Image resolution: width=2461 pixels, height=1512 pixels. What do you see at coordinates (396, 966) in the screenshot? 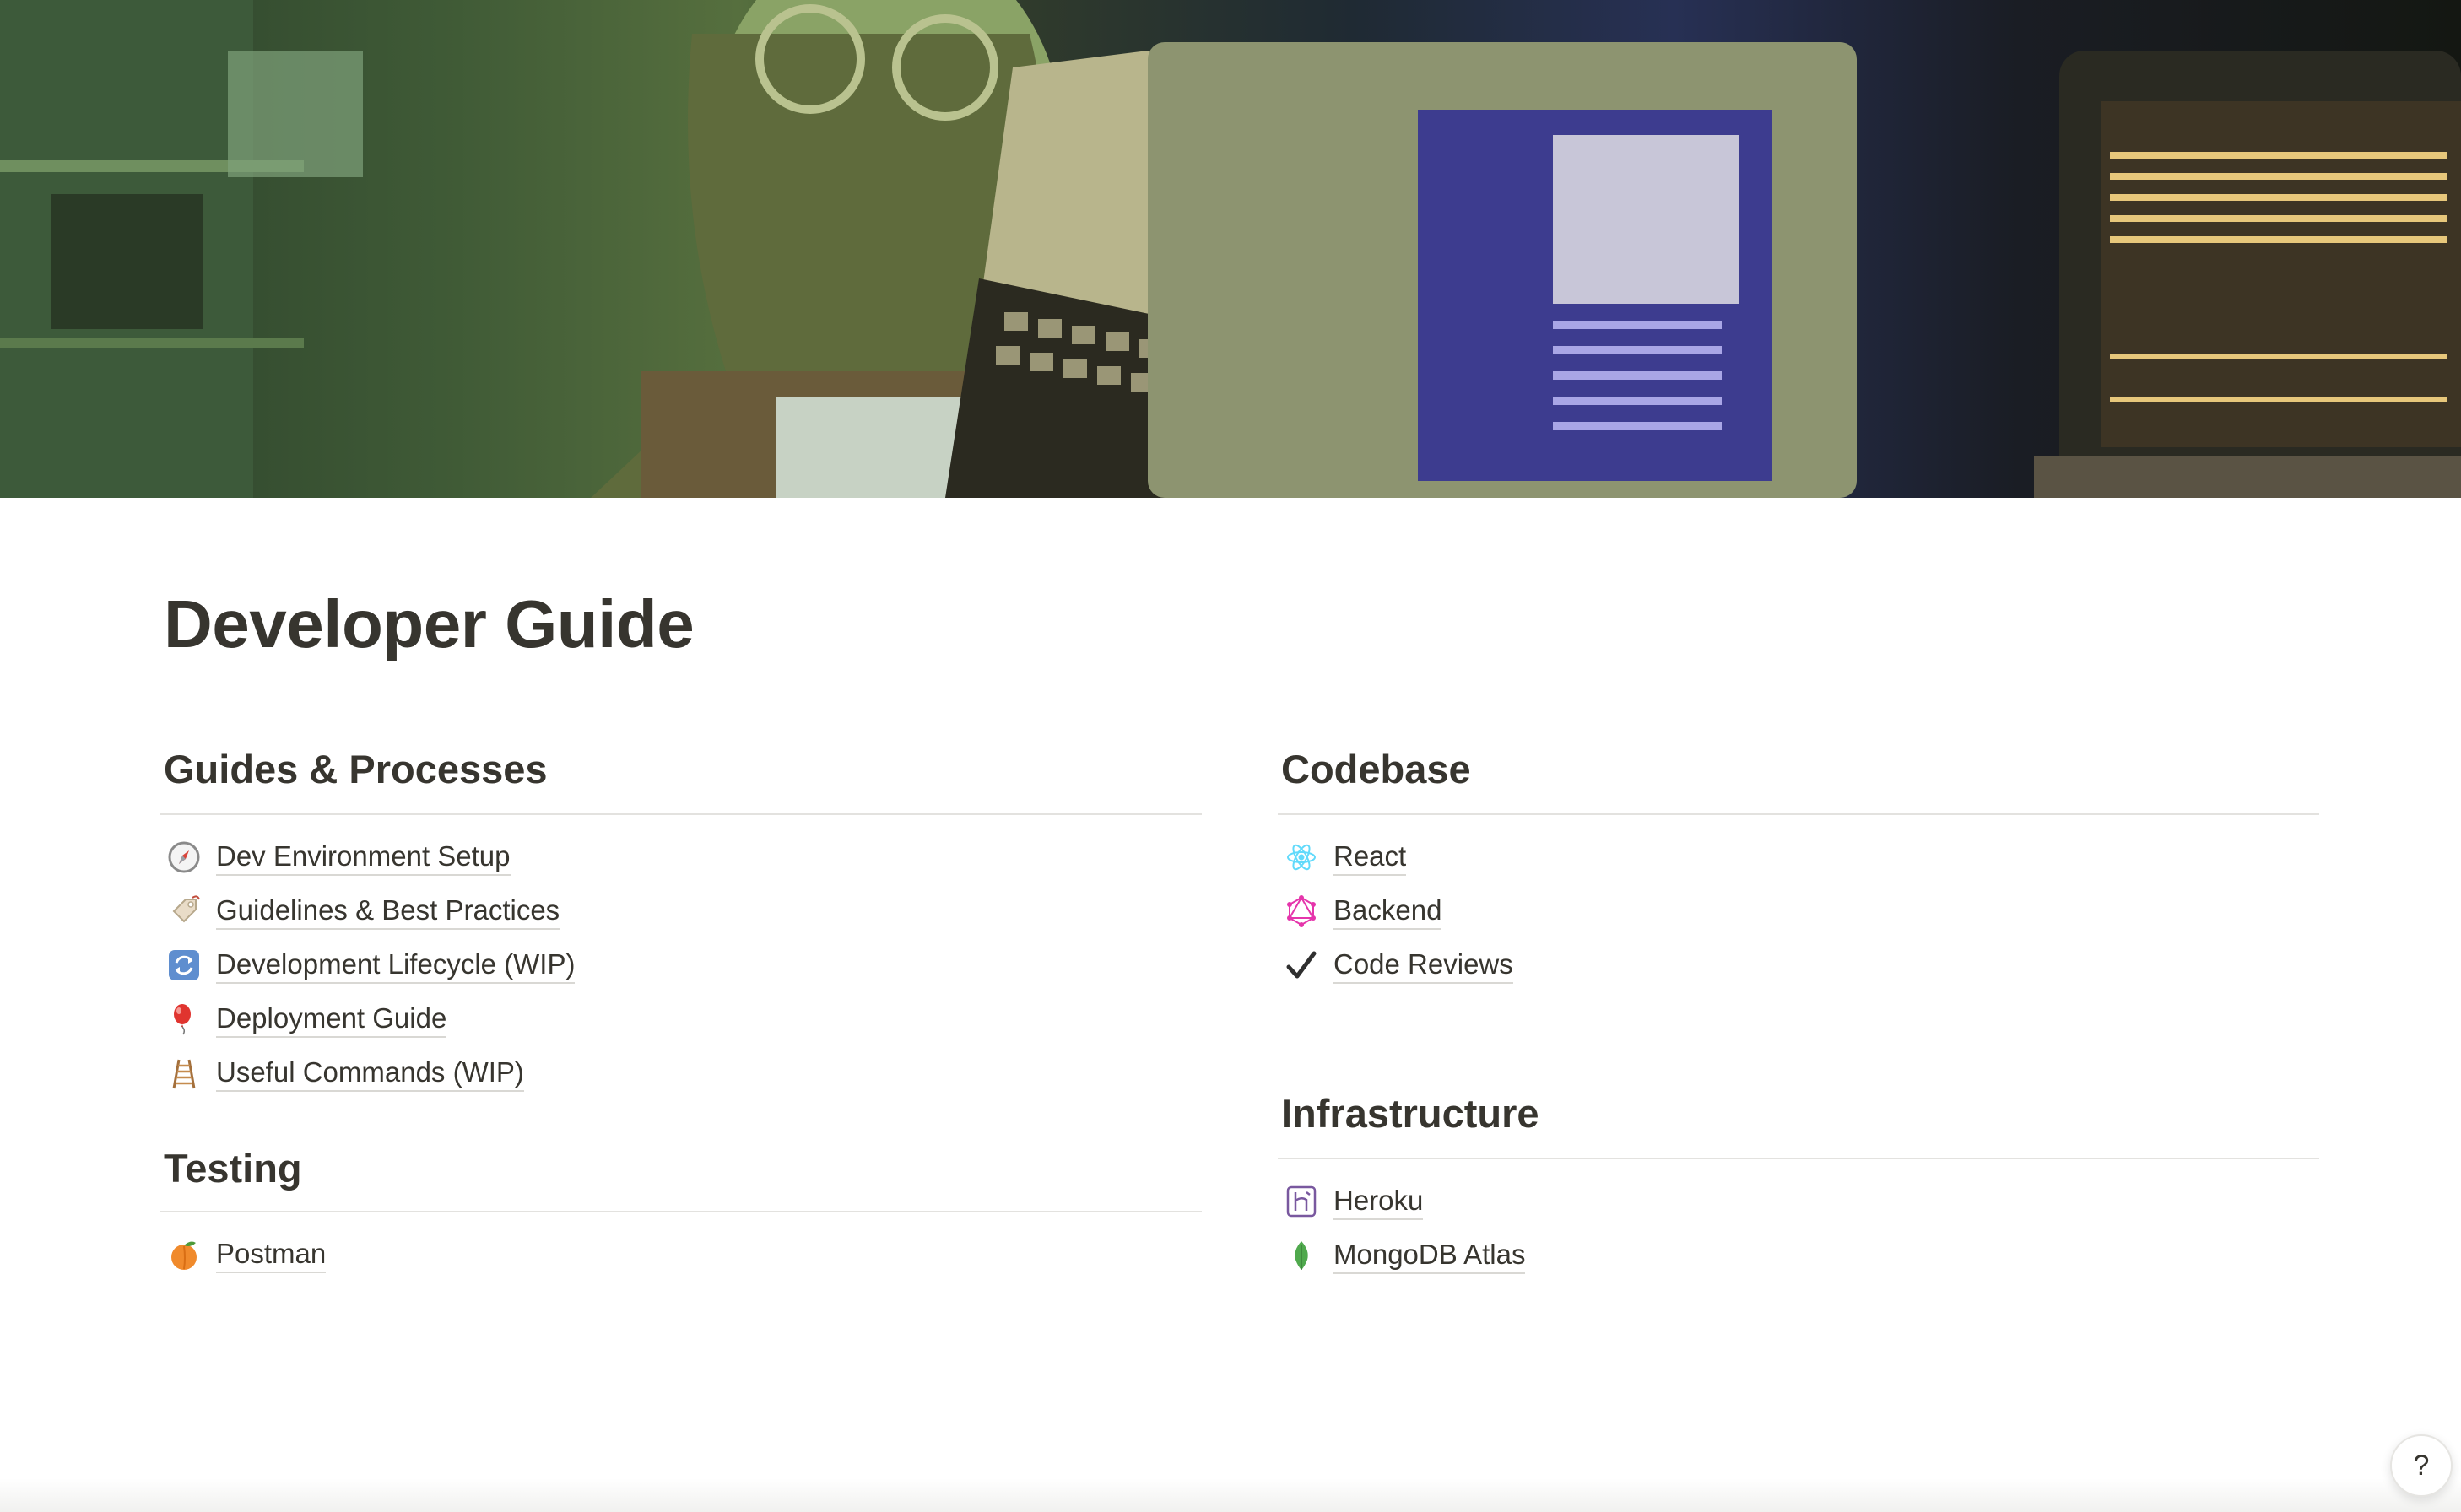
I see `page-link-label: Development Lifecycle (WIP)` at bounding box center [396, 966].